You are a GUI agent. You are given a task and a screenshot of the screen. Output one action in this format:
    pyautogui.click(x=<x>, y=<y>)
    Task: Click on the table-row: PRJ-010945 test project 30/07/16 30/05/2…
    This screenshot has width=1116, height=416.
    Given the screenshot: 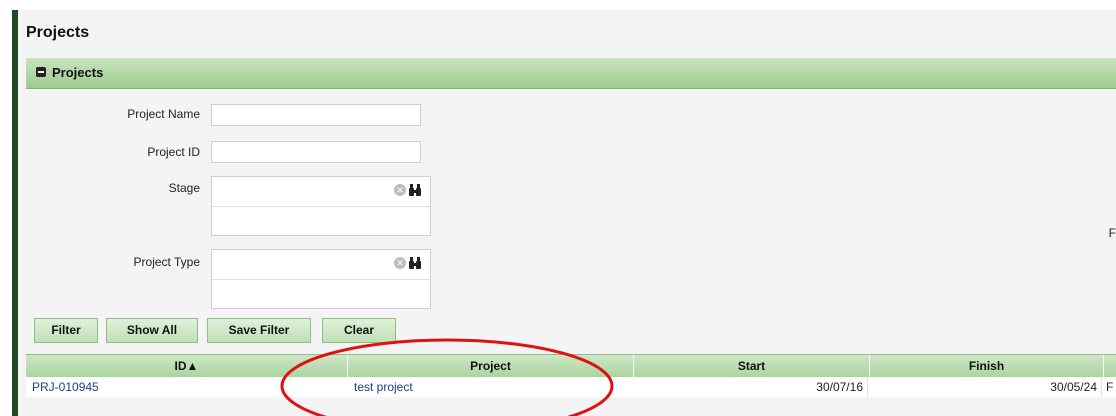 What is the action you would take?
    pyautogui.click(x=571, y=387)
    